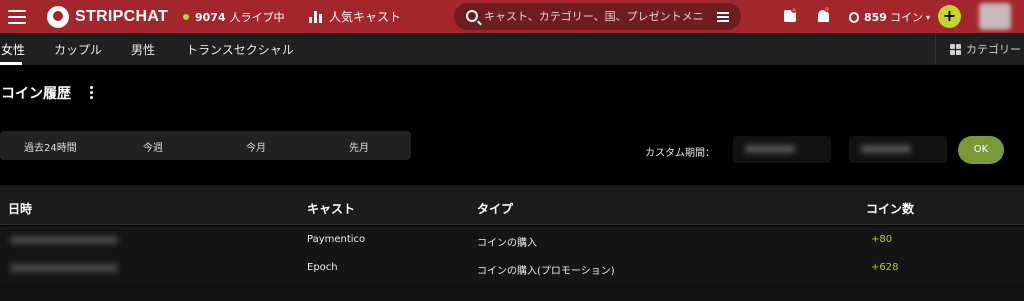 The image size is (1024, 301). I want to click on active-tab-indicator, so click(11, 63).